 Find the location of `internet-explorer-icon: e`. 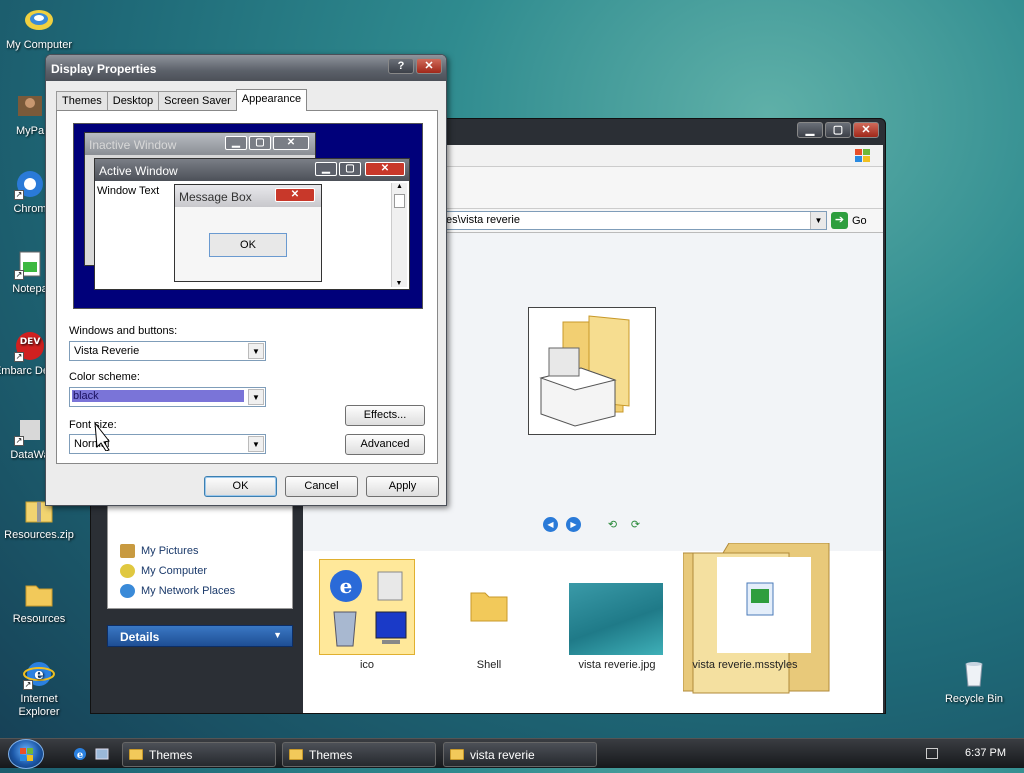

internet-explorer-icon: e is located at coordinates (80, 754).